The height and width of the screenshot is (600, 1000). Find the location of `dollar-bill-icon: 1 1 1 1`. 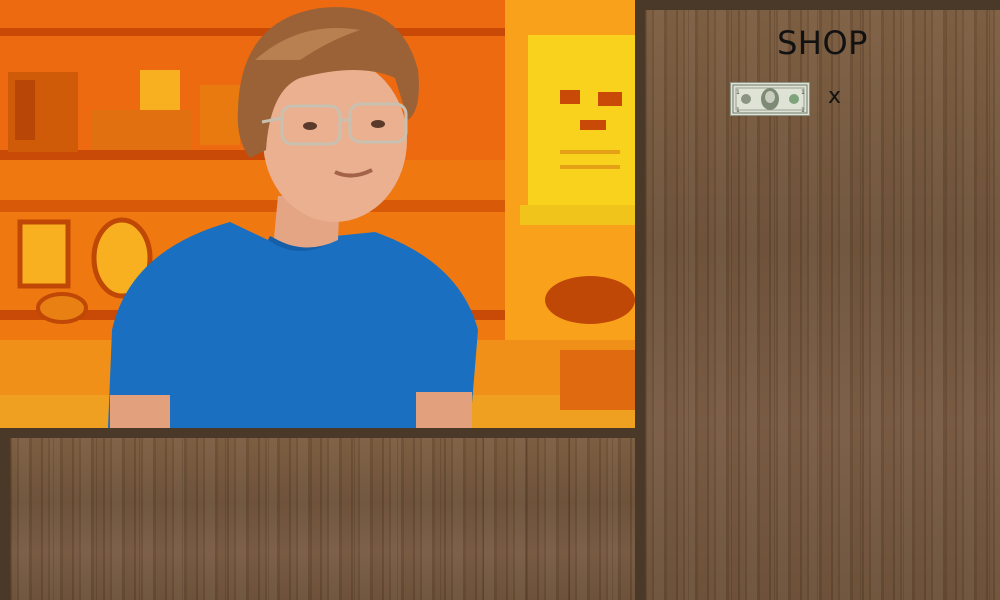

dollar-bill-icon: 1 1 1 1 is located at coordinates (770, 99).